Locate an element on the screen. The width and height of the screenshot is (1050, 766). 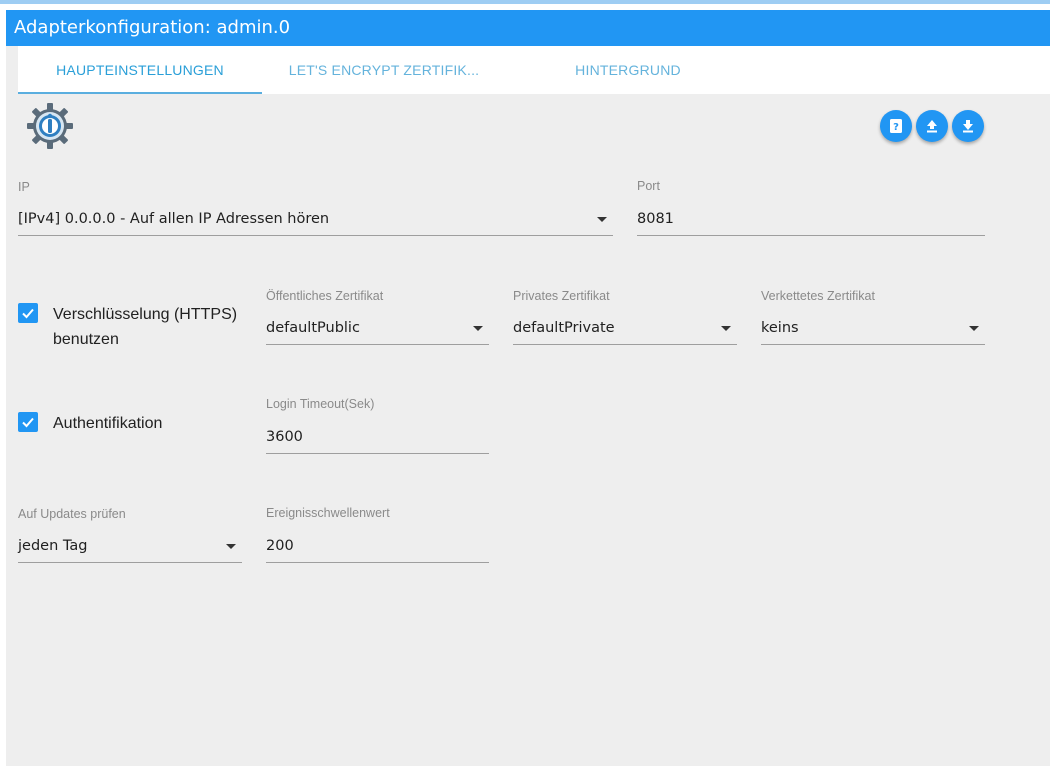
upload-button is located at coordinates (932, 126).